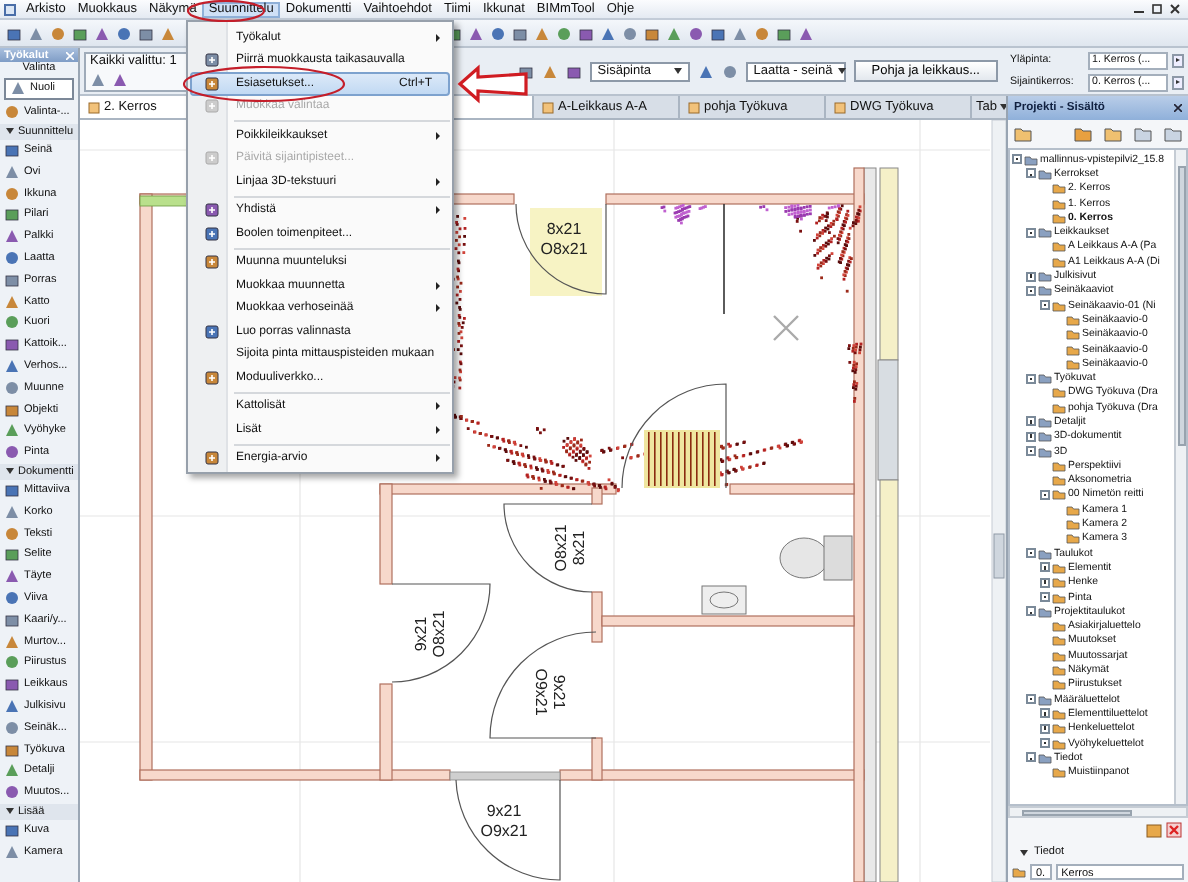 This screenshot has height=882, width=1188. I want to click on restore-icon, so click(1157, 9).